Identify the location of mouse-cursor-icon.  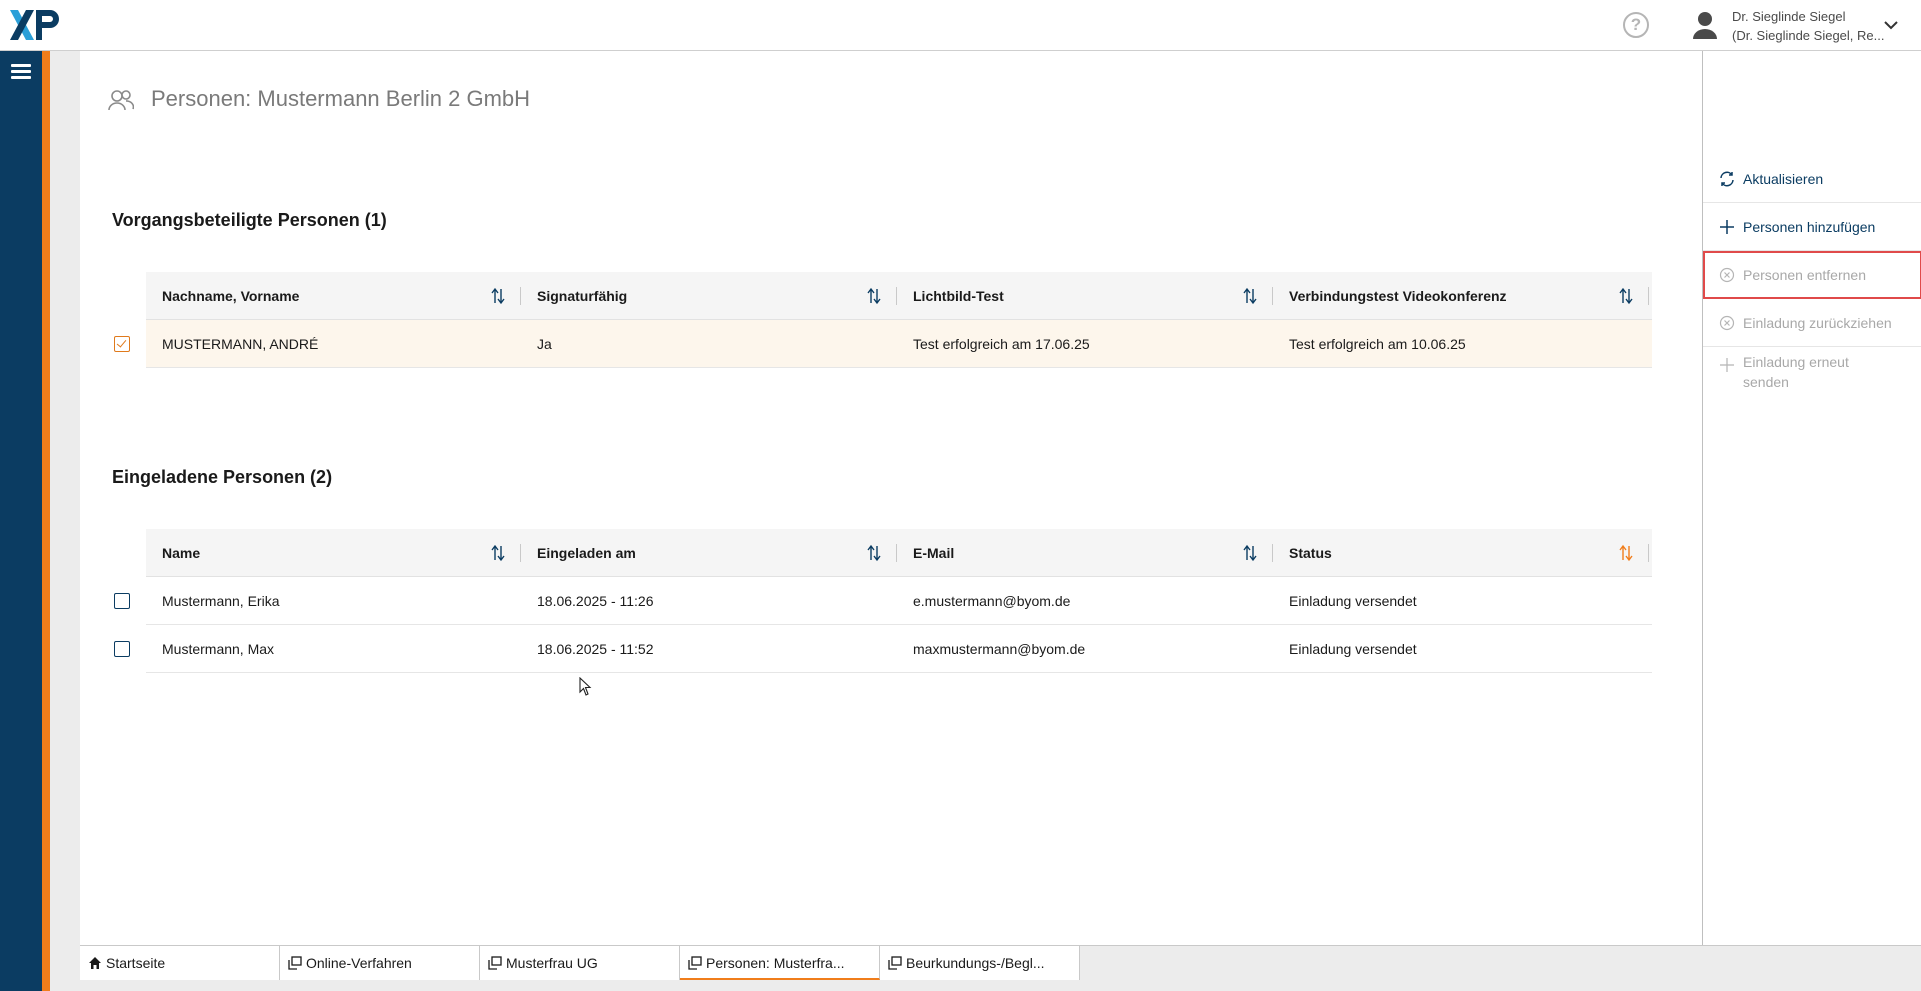
(585, 686).